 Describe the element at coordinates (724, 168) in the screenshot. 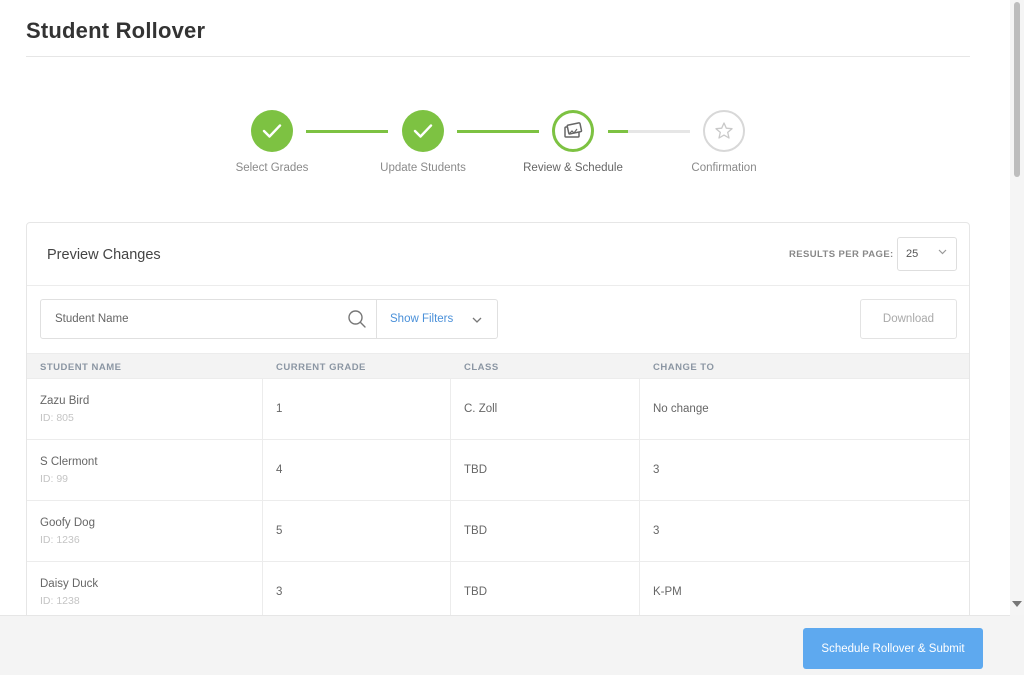

I see `step-label: Confirmation` at that location.